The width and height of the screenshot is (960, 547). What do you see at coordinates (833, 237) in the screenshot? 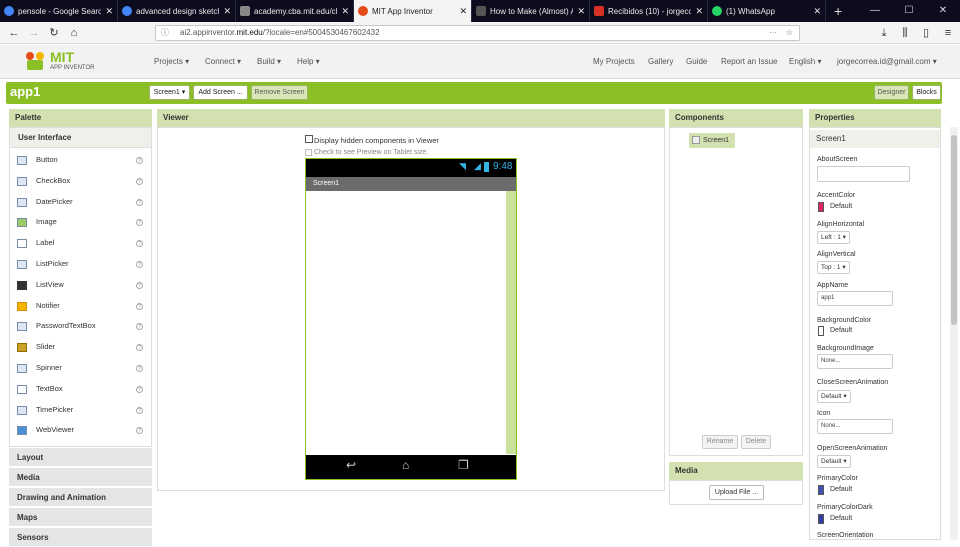
I see `prop-align-horizontal-select: Left : 1 ▾` at bounding box center [833, 237].